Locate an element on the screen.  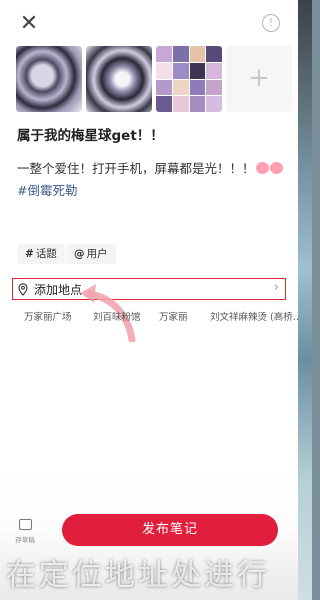
note-hashtag: #倒霉死勒 is located at coordinates (47, 190).